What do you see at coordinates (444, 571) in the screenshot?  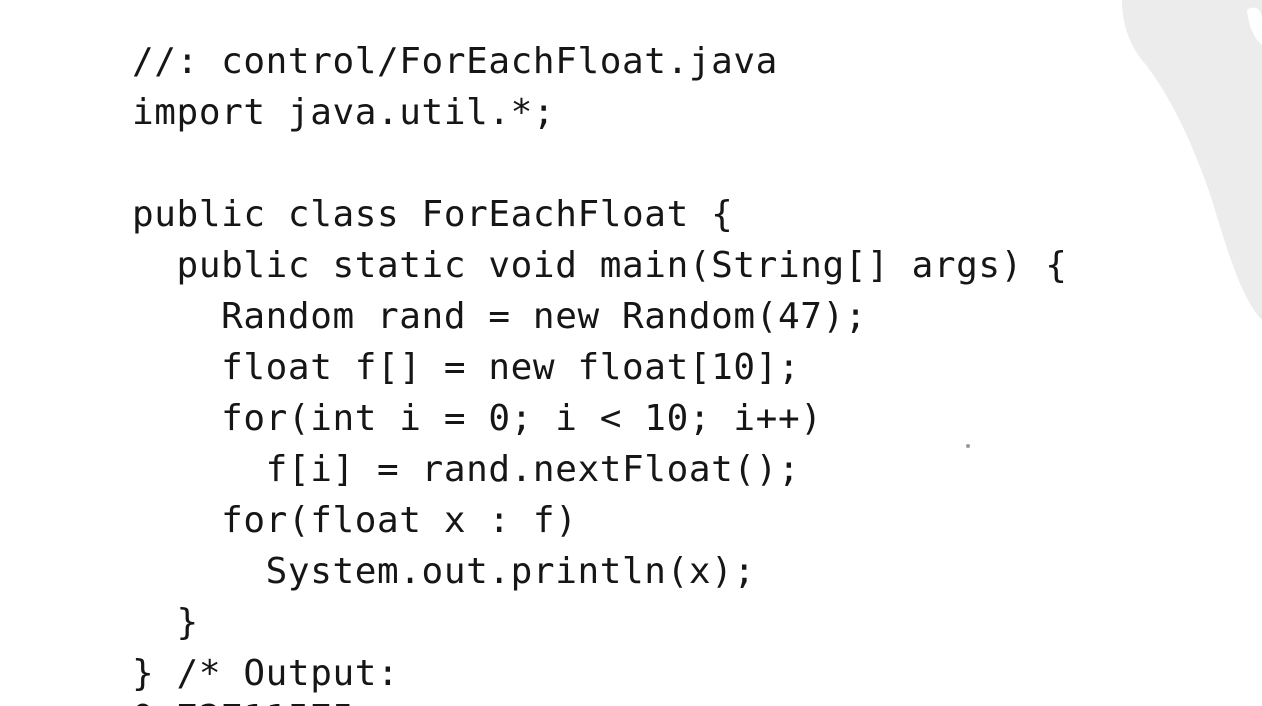 I see `code-line-println: System.out.println(x);` at bounding box center [444, 571].